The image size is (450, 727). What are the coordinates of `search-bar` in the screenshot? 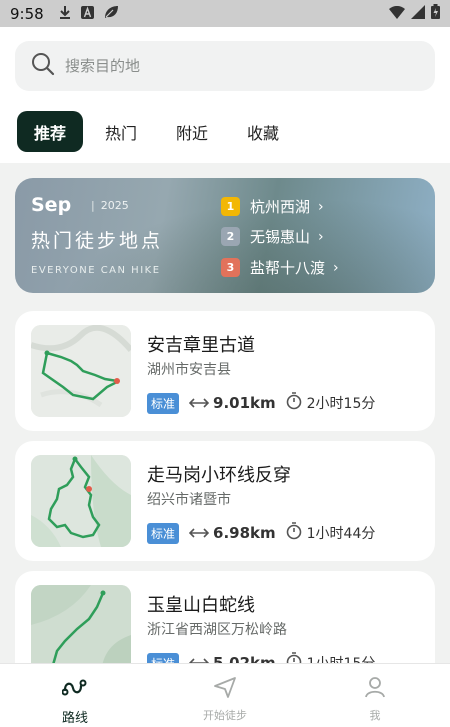 It's located at (225, 66).